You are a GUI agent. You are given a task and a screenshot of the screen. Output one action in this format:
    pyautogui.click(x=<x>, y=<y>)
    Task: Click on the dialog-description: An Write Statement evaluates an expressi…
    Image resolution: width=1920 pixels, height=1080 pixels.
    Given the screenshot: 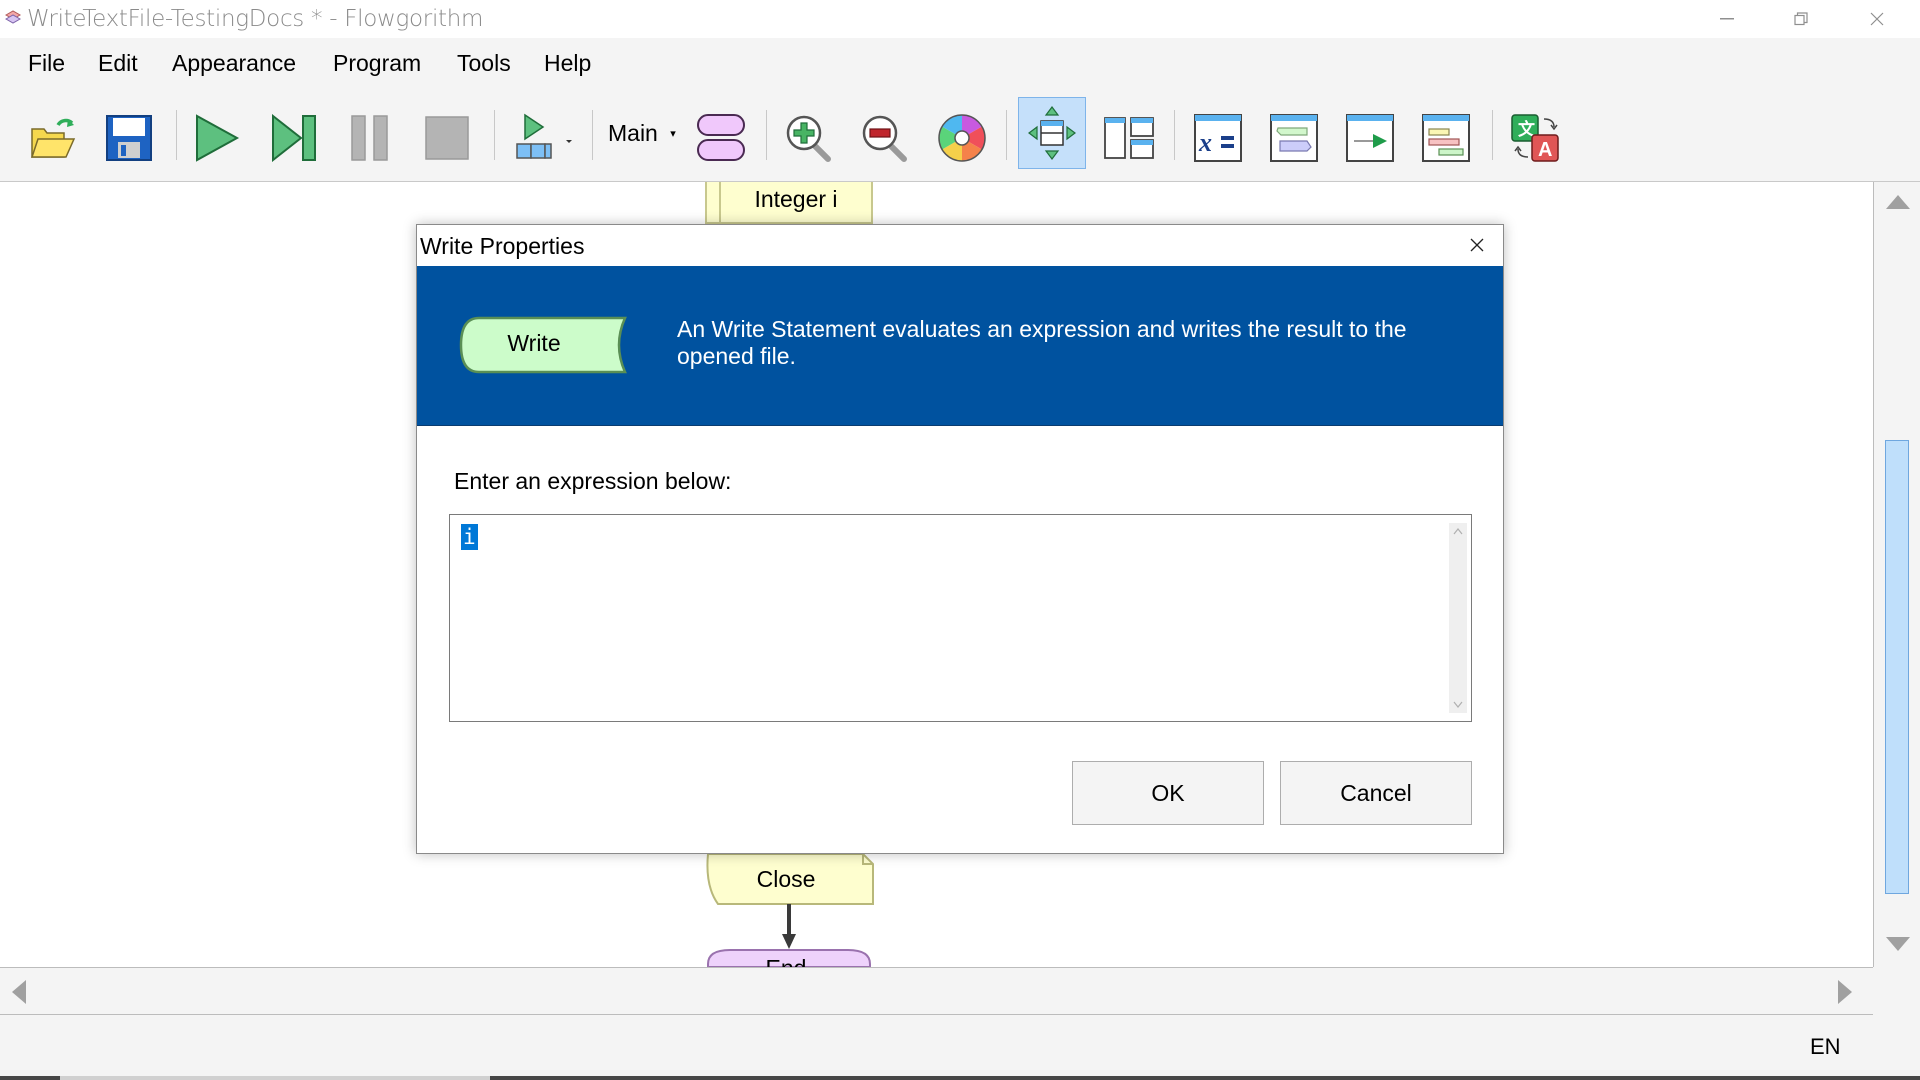 What is the action you would take?
    pyautogui.click(x=1042, y=342)
    